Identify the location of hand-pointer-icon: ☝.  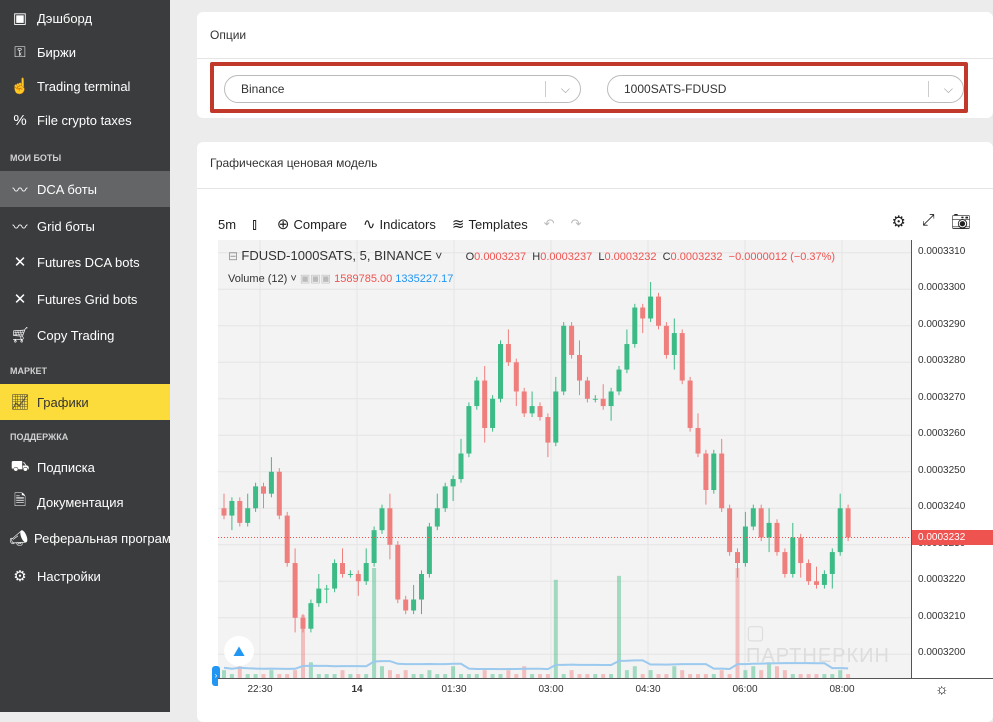
(20, 86).